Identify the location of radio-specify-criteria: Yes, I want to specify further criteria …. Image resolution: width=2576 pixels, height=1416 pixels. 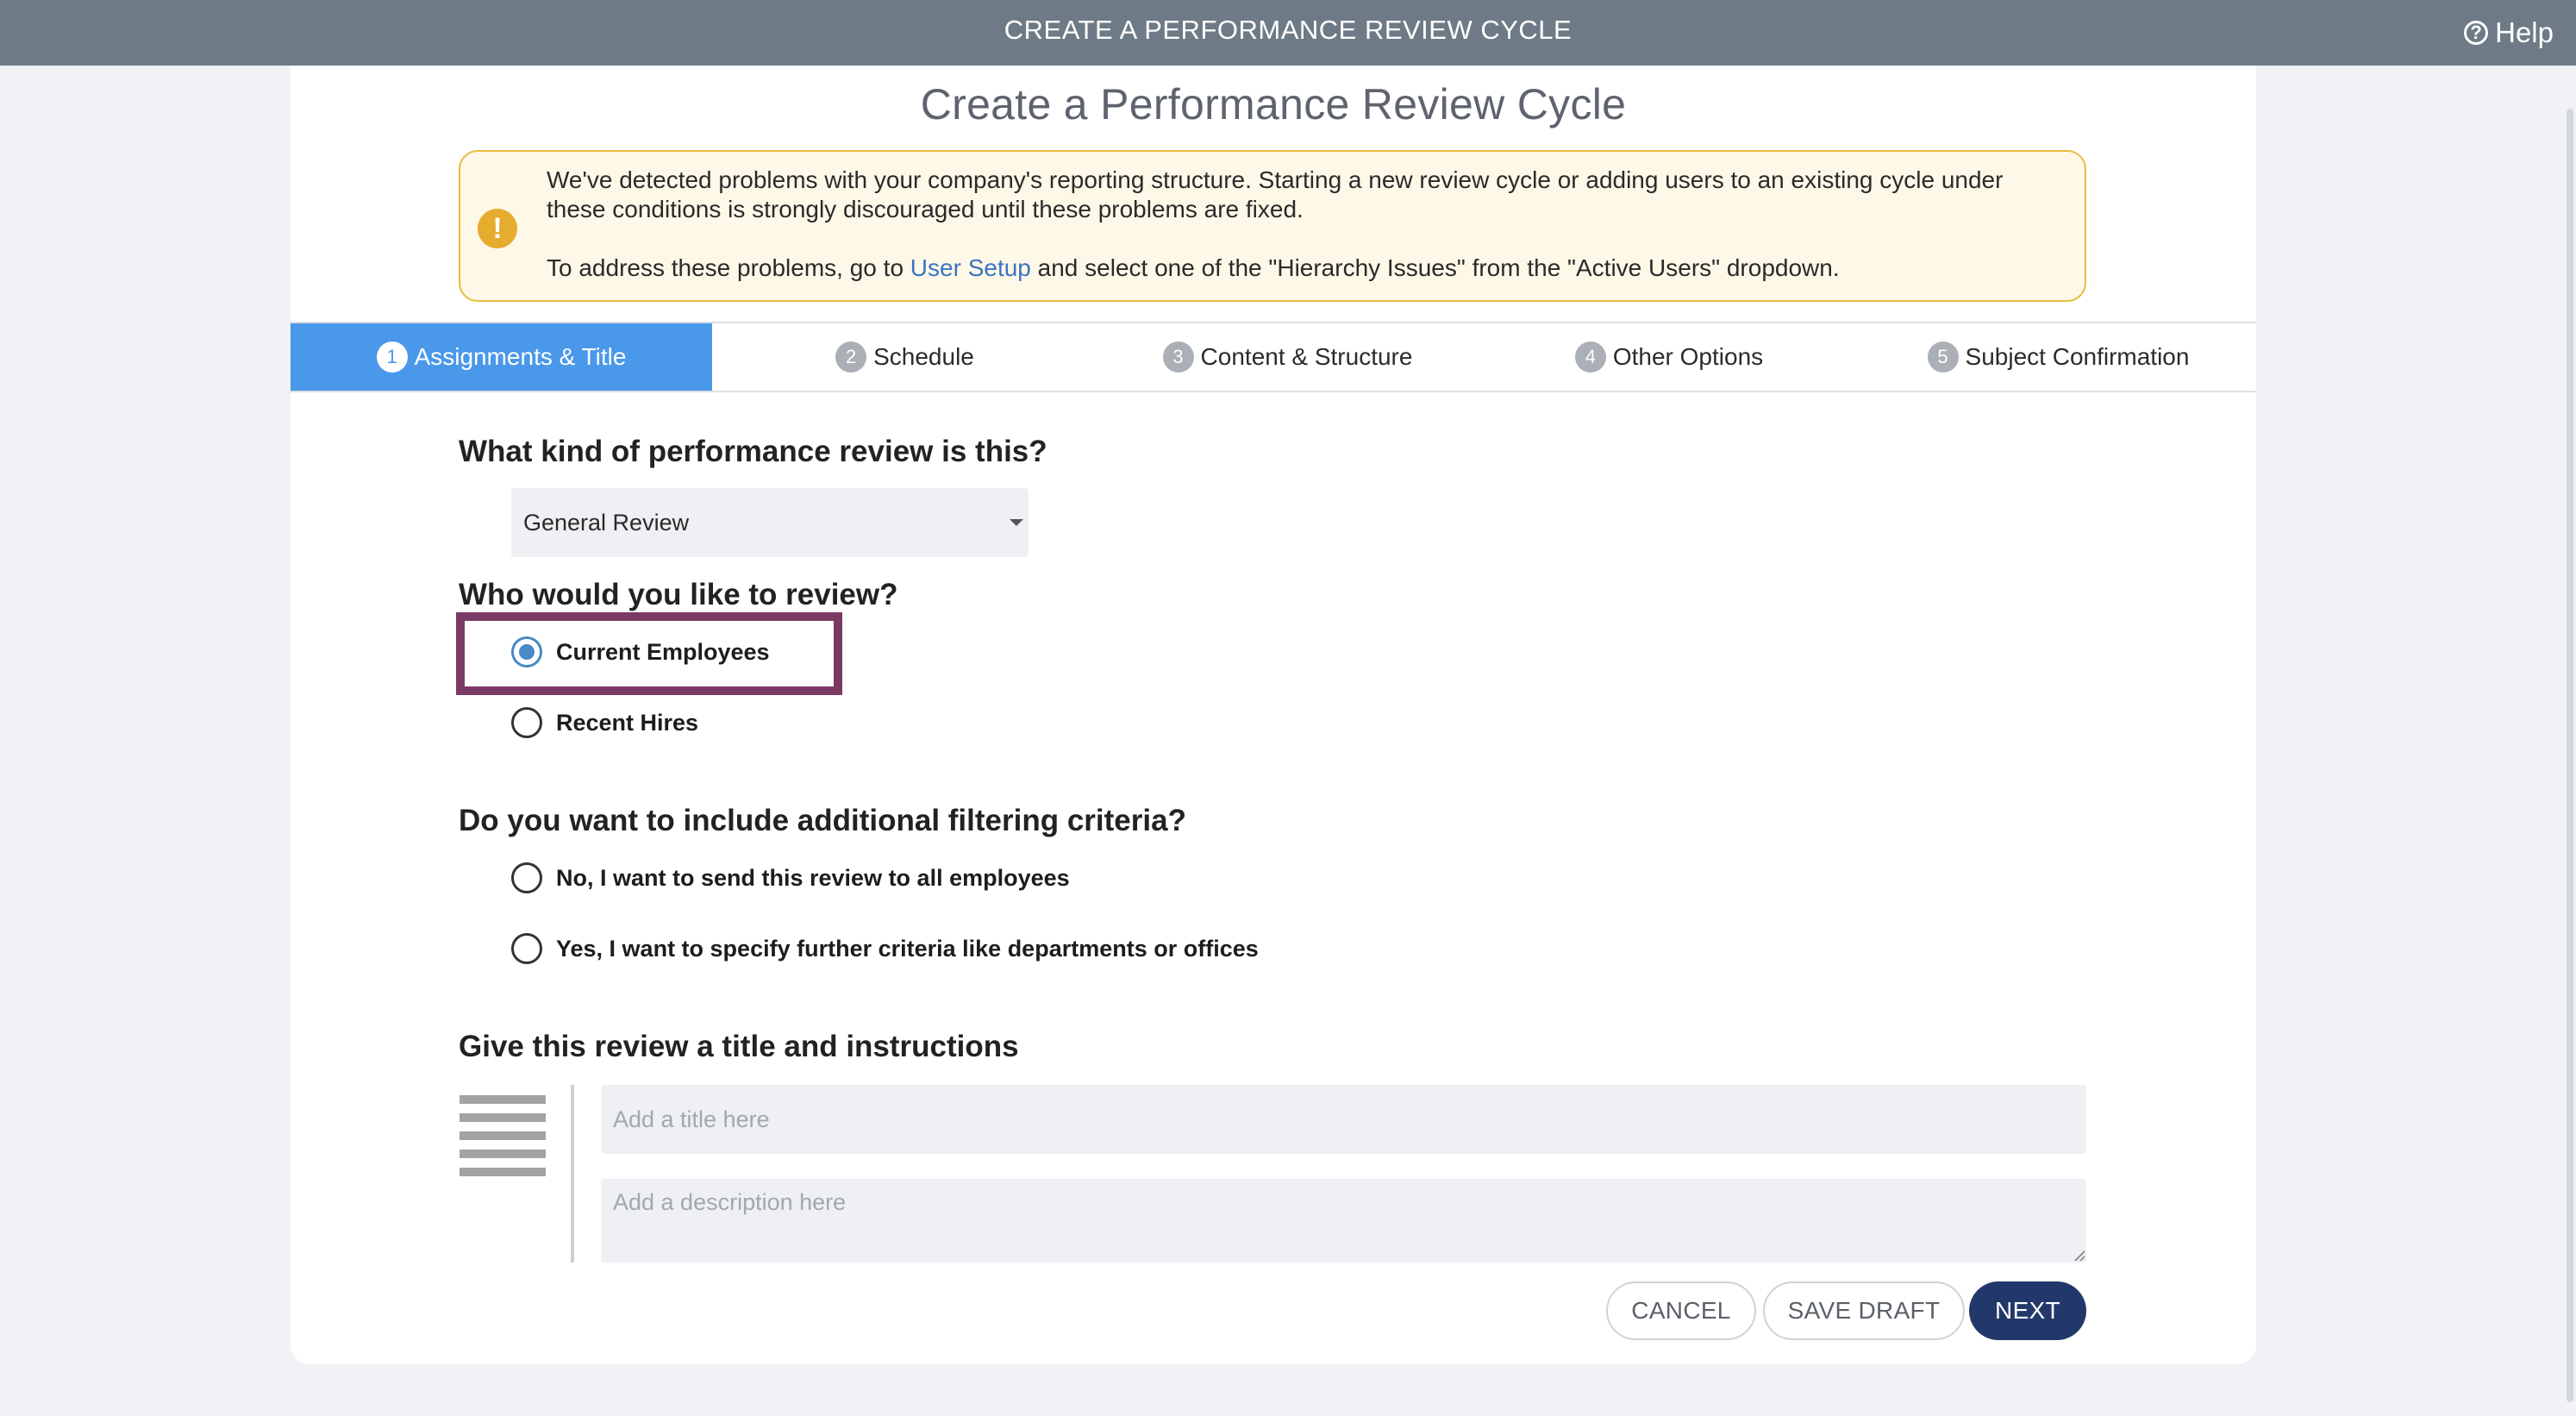
(885, 948).